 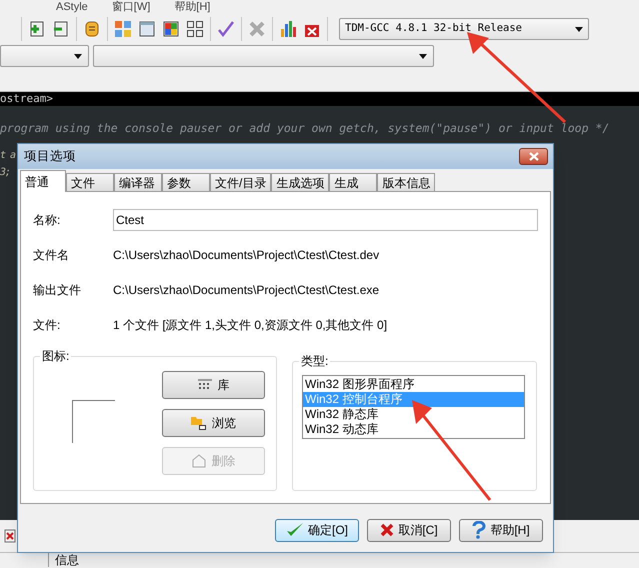 I want to click on type-list: Win32 图形界面程序 Win32 控制台程序 Win32 静态库 Win32 动态库, so click(x=413, y=407).